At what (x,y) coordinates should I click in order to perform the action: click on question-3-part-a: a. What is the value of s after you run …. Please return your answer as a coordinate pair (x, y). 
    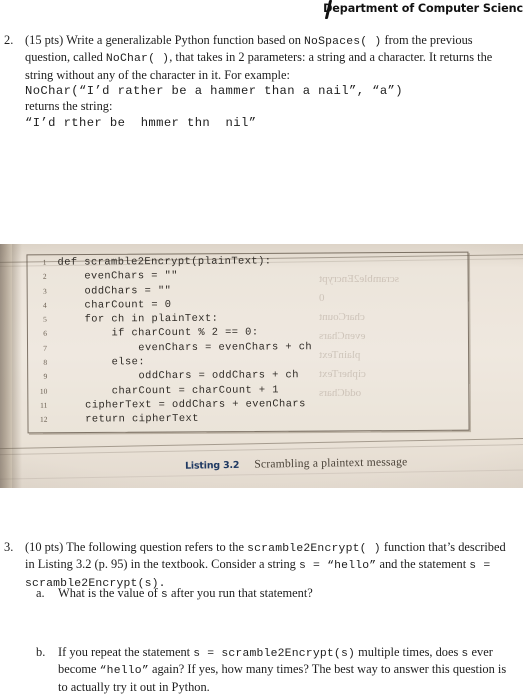
    Looking at the image, I should click on (258, 594).